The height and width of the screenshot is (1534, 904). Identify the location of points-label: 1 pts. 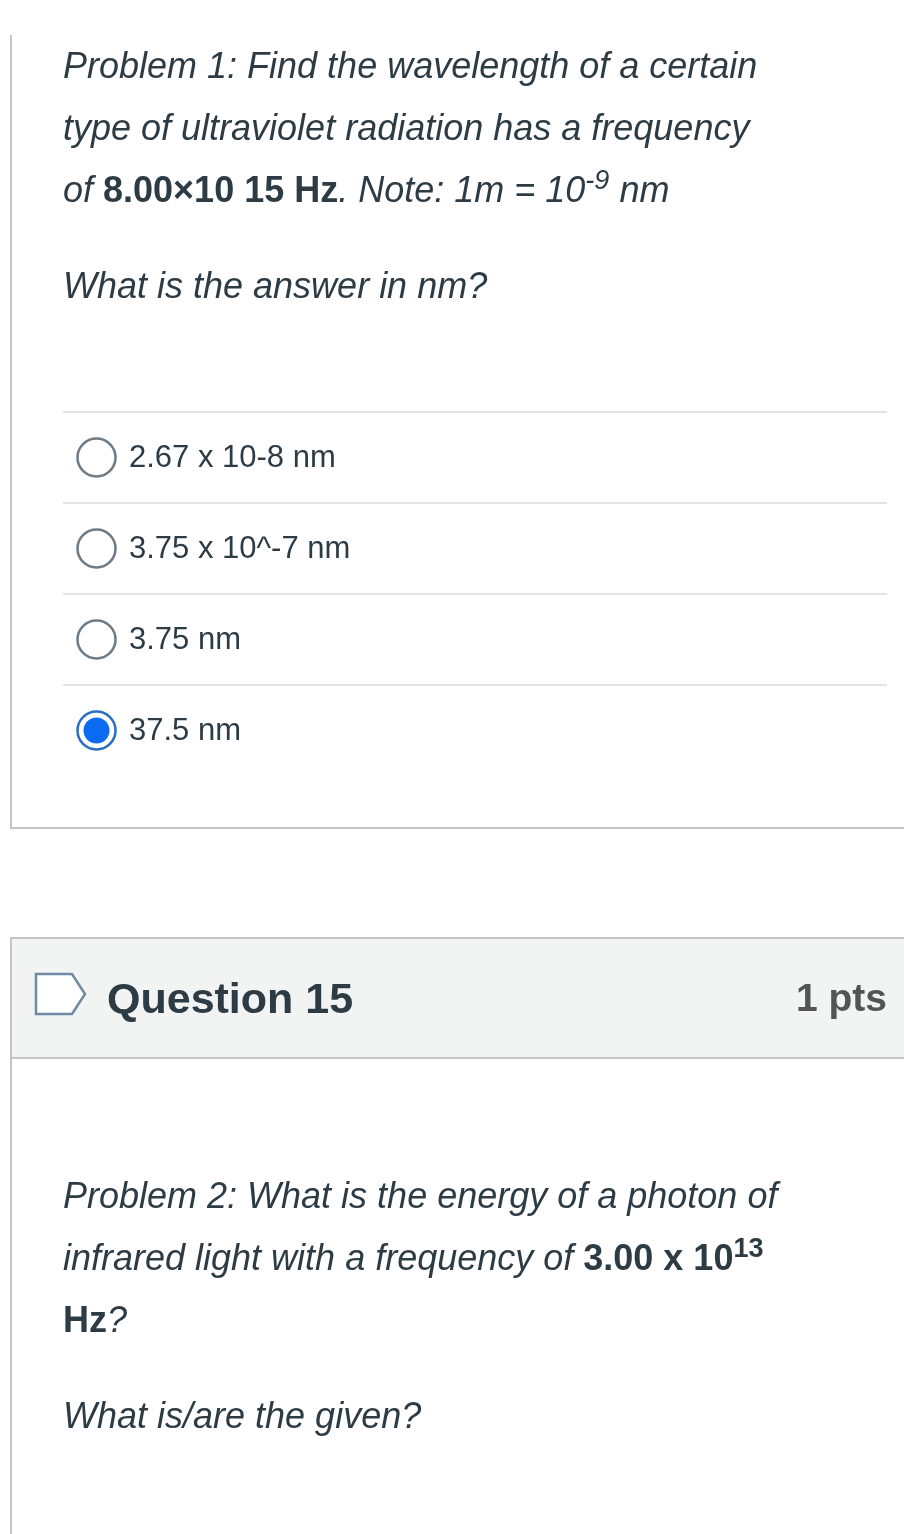
(841, 997).